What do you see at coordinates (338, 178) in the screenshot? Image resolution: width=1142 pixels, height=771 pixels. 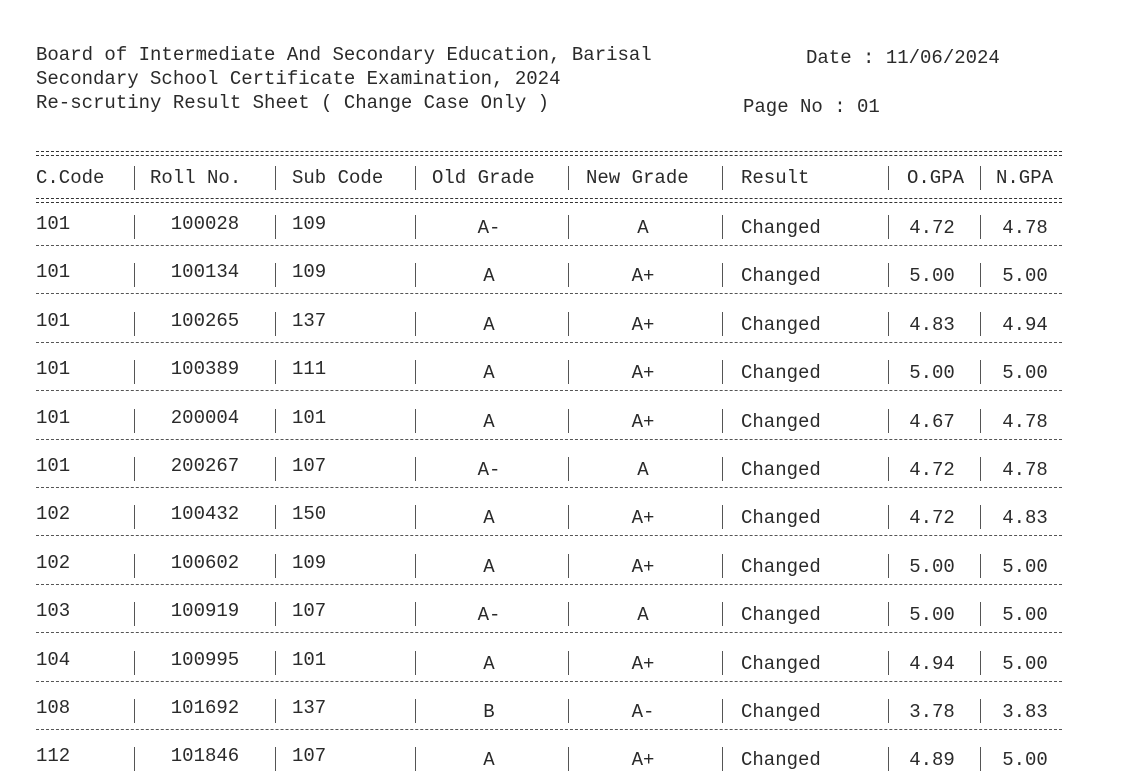 I see `column-header: Sub Code` at bounding box center [338, 178].